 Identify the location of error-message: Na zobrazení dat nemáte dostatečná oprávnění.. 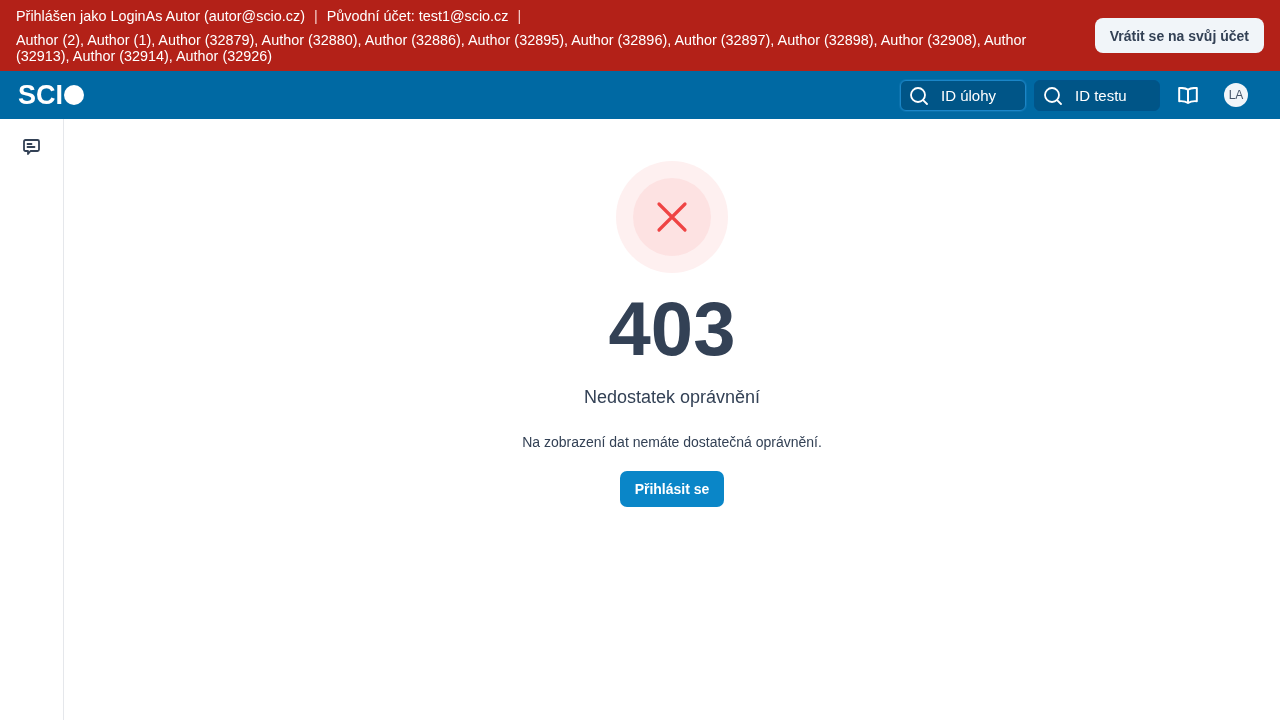
(672, 442).